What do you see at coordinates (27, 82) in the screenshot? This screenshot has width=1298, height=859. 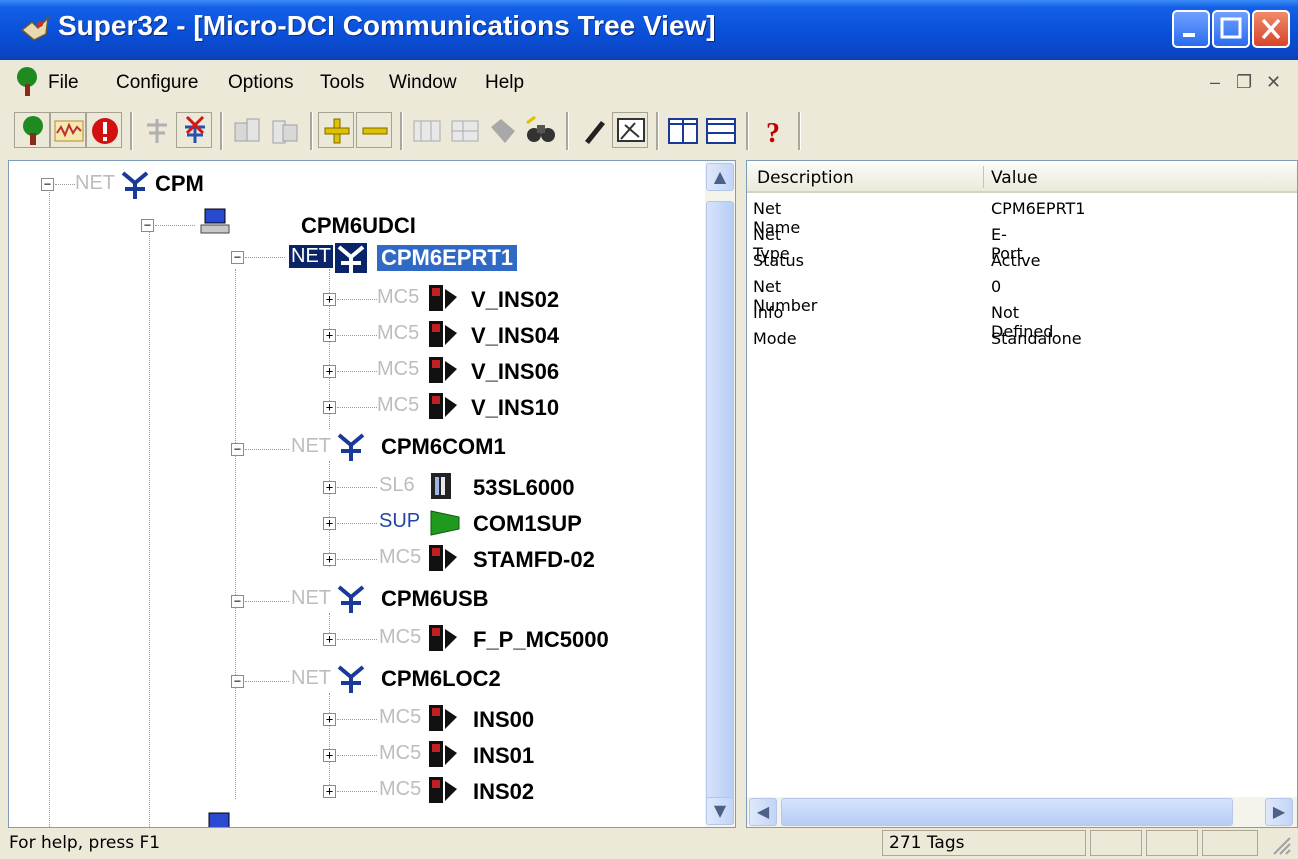 I see `tree-doc-icon` at bounding box center [27, 82].